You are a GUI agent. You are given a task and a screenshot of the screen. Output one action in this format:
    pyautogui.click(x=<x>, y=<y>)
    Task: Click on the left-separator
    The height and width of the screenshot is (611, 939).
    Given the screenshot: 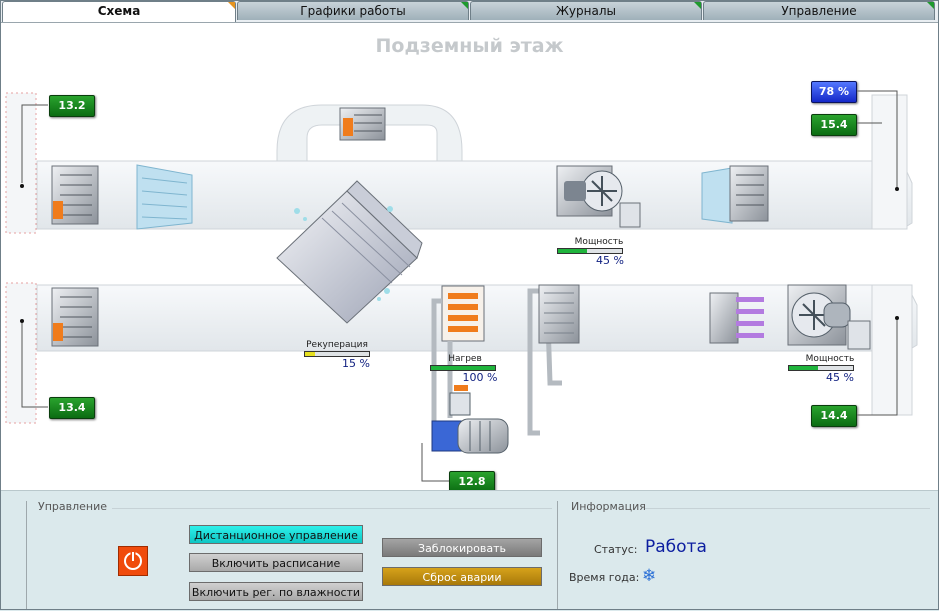 What is the action you would take?
    pyautogui.click(x=26, y=555)
    